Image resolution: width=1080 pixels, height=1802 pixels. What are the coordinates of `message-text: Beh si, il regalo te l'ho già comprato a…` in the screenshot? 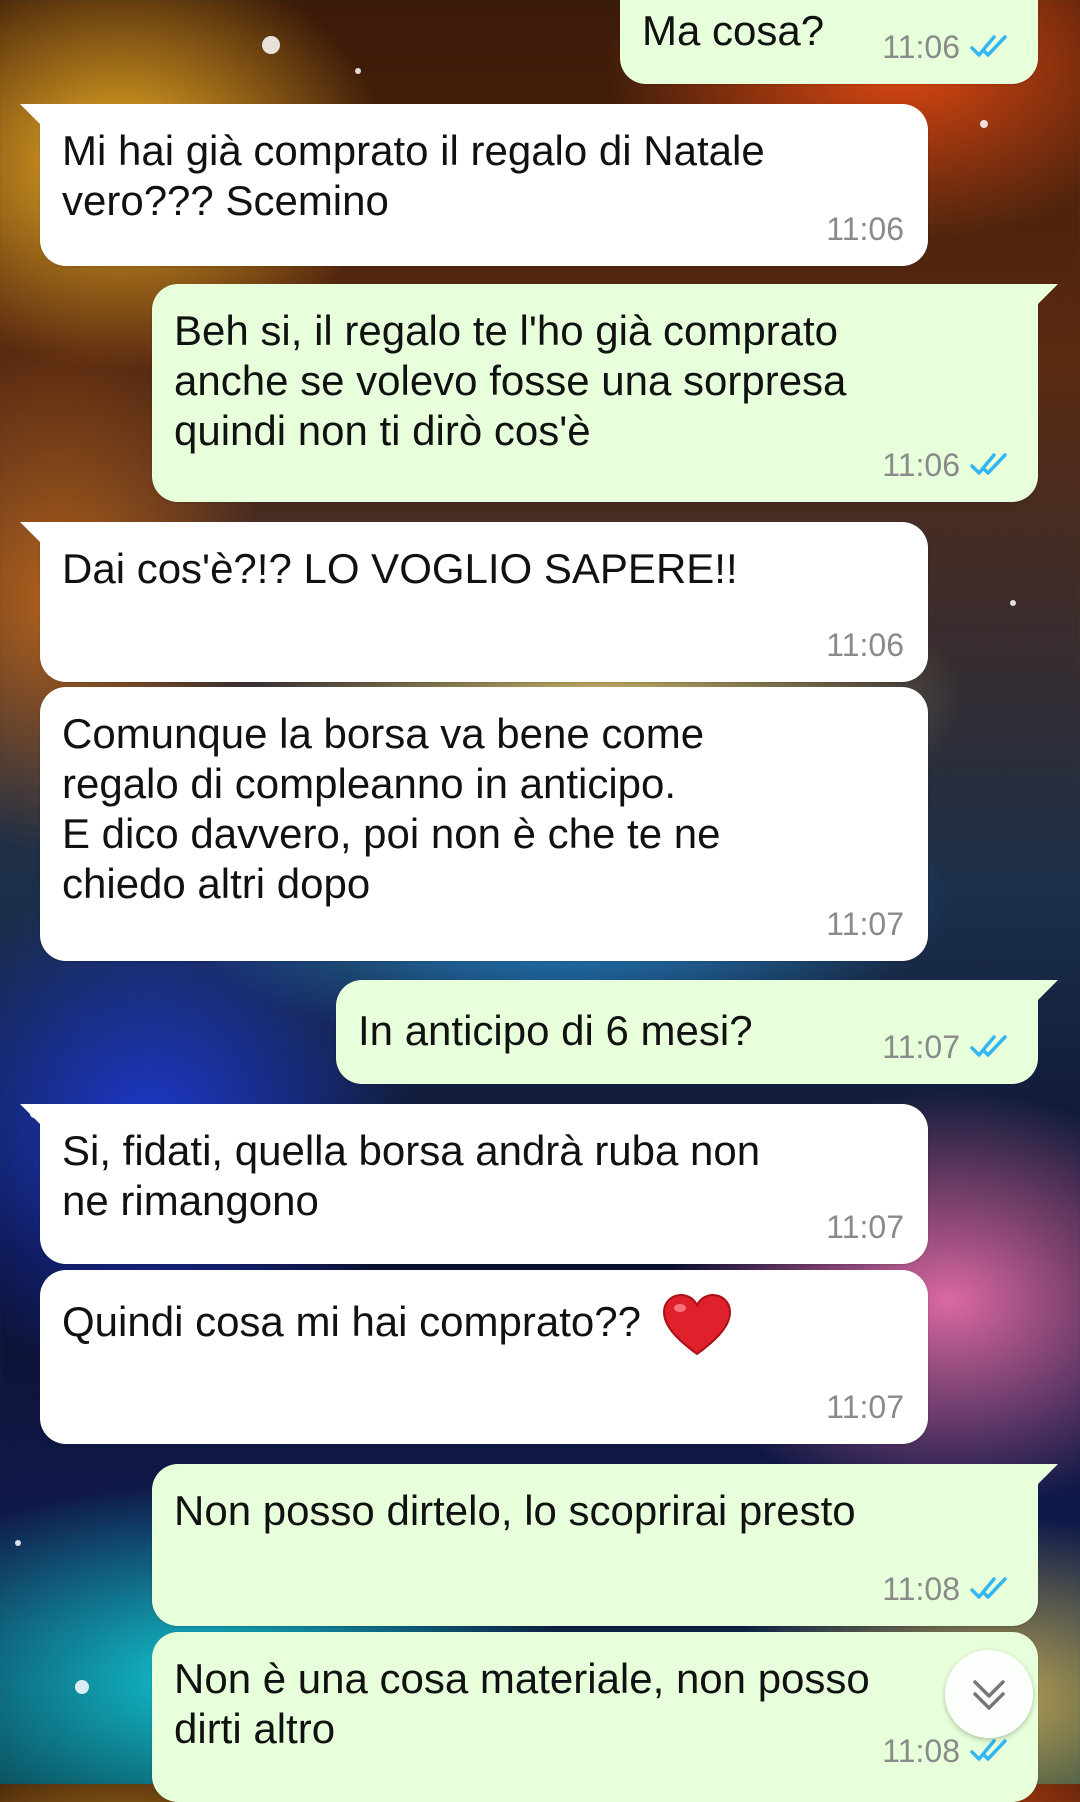 It's located at (510, 380).